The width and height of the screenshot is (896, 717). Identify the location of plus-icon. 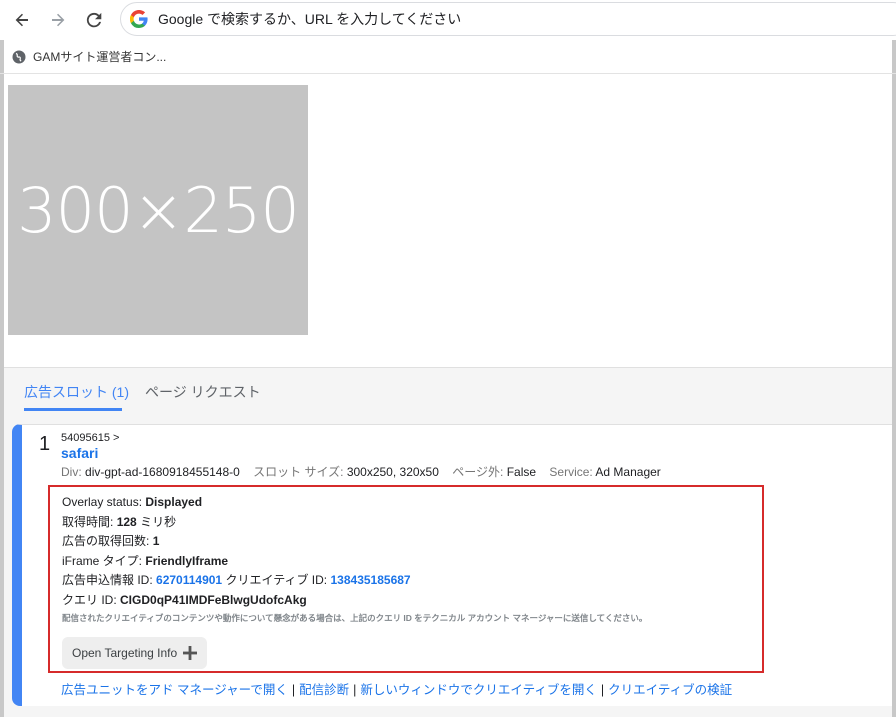
(190, 653).